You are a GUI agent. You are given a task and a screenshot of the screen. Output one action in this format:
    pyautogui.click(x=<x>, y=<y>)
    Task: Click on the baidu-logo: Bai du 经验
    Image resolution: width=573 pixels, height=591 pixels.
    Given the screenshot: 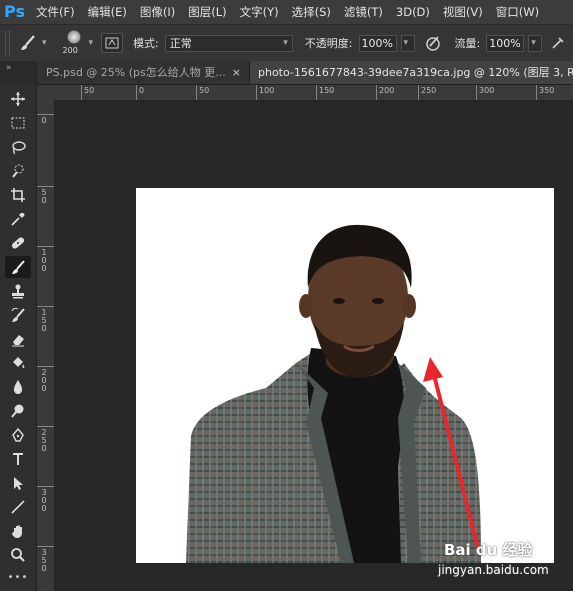 What is the action you would take?
    pyautogui.click(x=488, y=550)
    